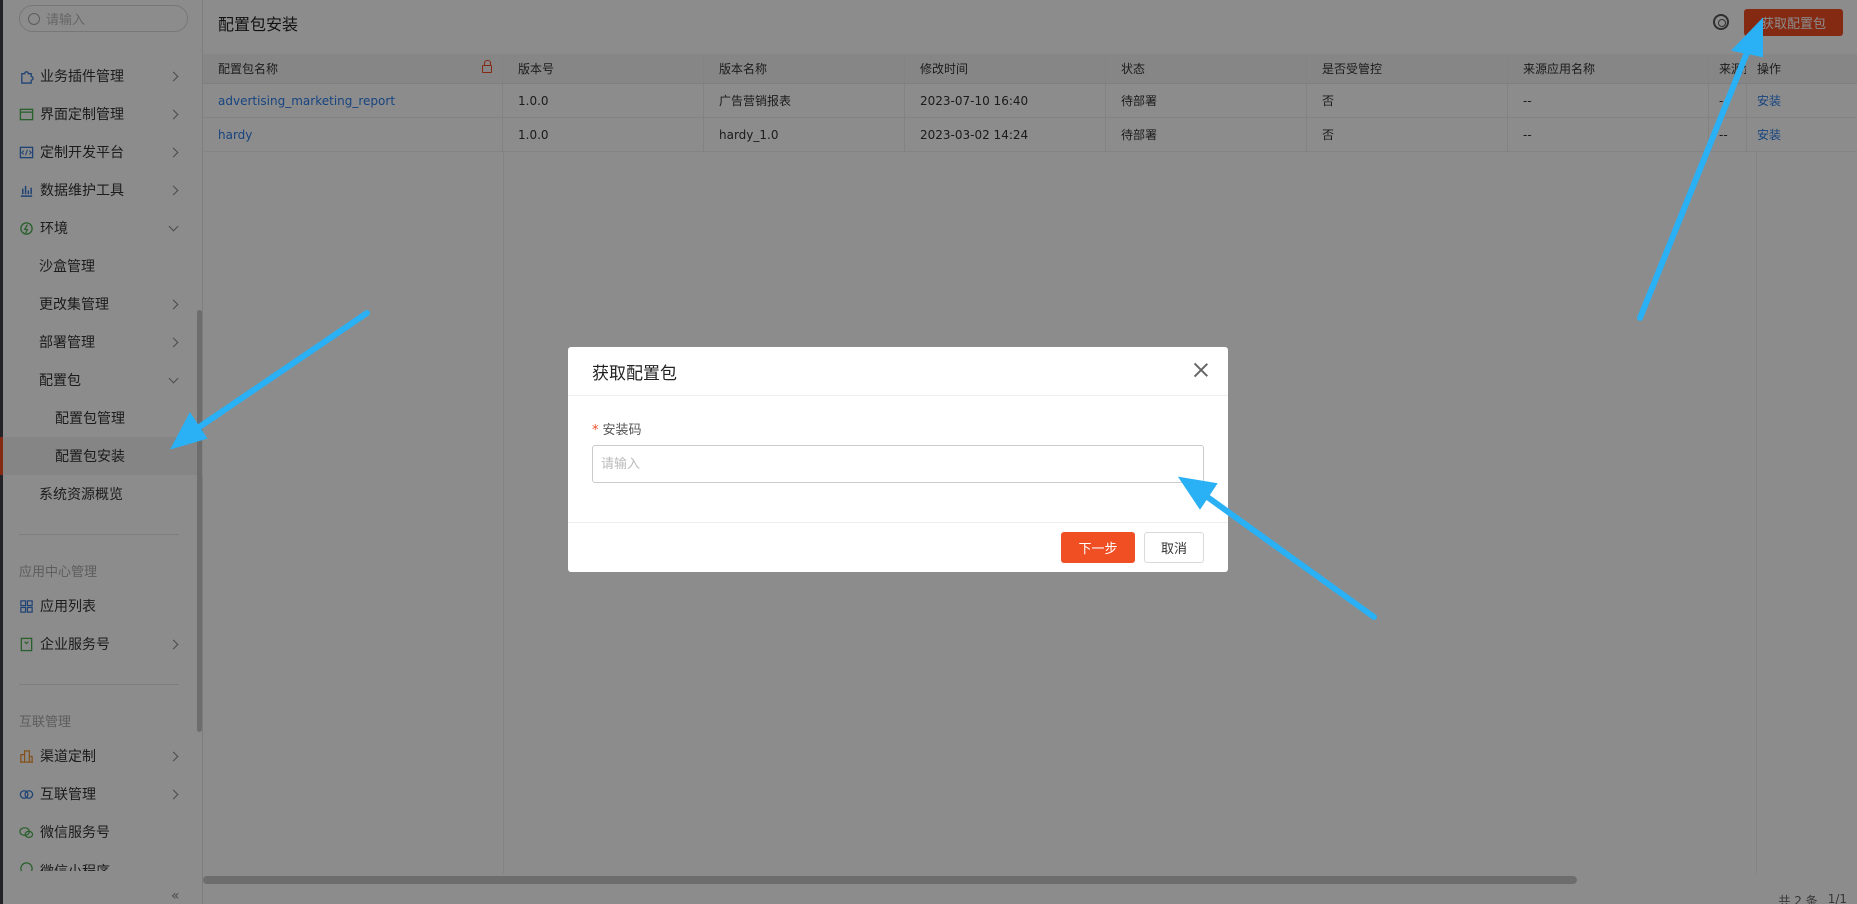 The image size is (1857, 904). What do you see at coordinates (634, 373) in the screenshot?
I see `dialog-title: 获取配置包` at bounding box center [634, 373].